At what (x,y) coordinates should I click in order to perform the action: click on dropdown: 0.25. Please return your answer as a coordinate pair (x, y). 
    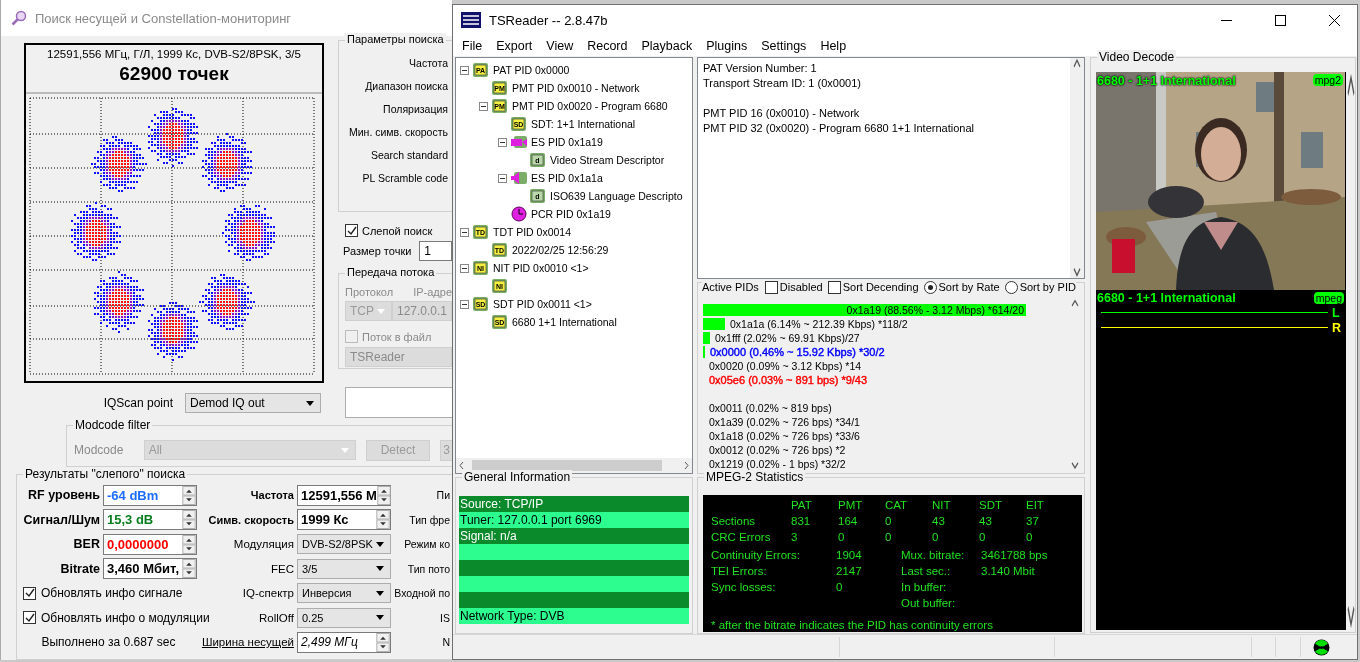
    Looking at the image, I should click on (344, 617).